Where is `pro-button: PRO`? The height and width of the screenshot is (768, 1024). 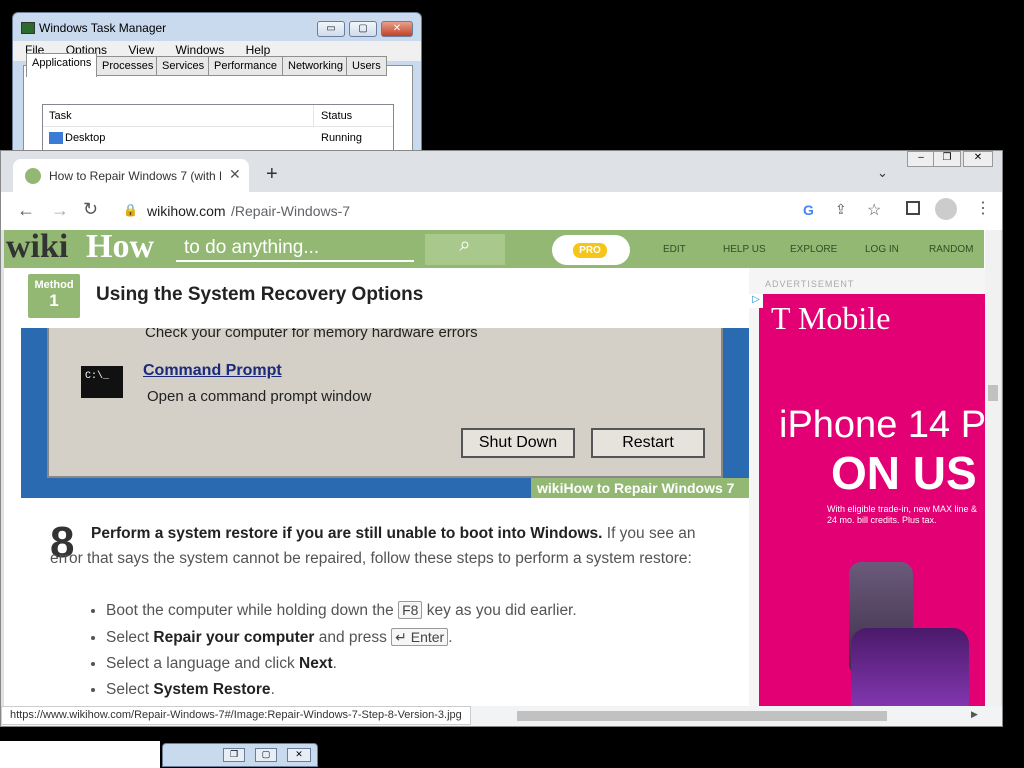 pro-button: PRO is located at coordinates (591, 250).